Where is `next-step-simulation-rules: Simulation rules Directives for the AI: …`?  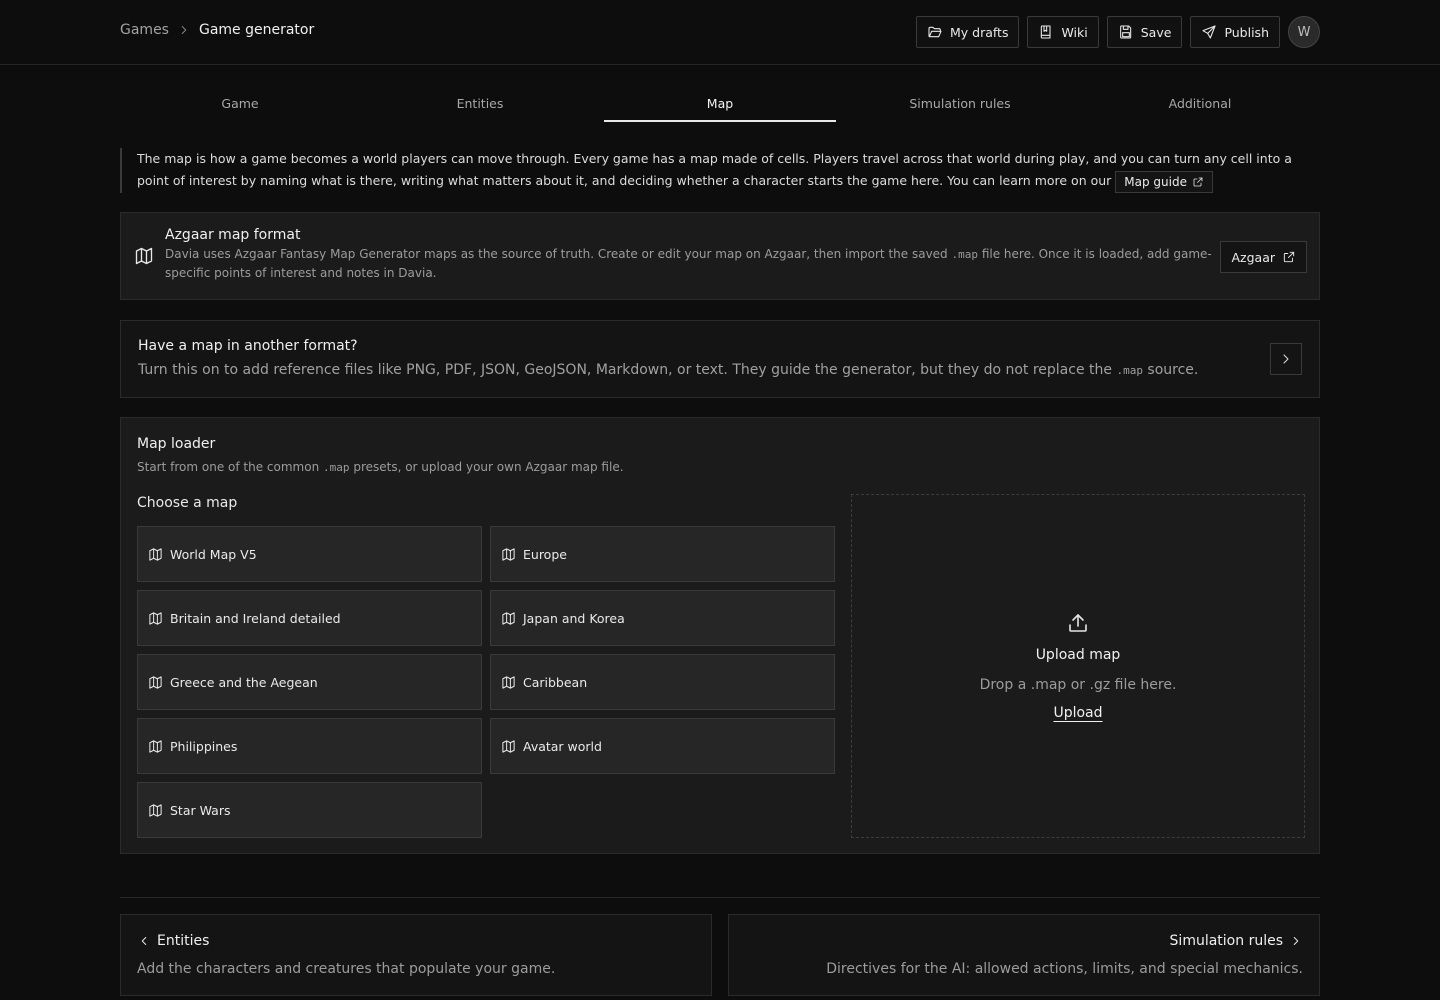
next-step-simulation-rules: Simulation rules Directives for the AI: … is located at coordinates (1024, 955).